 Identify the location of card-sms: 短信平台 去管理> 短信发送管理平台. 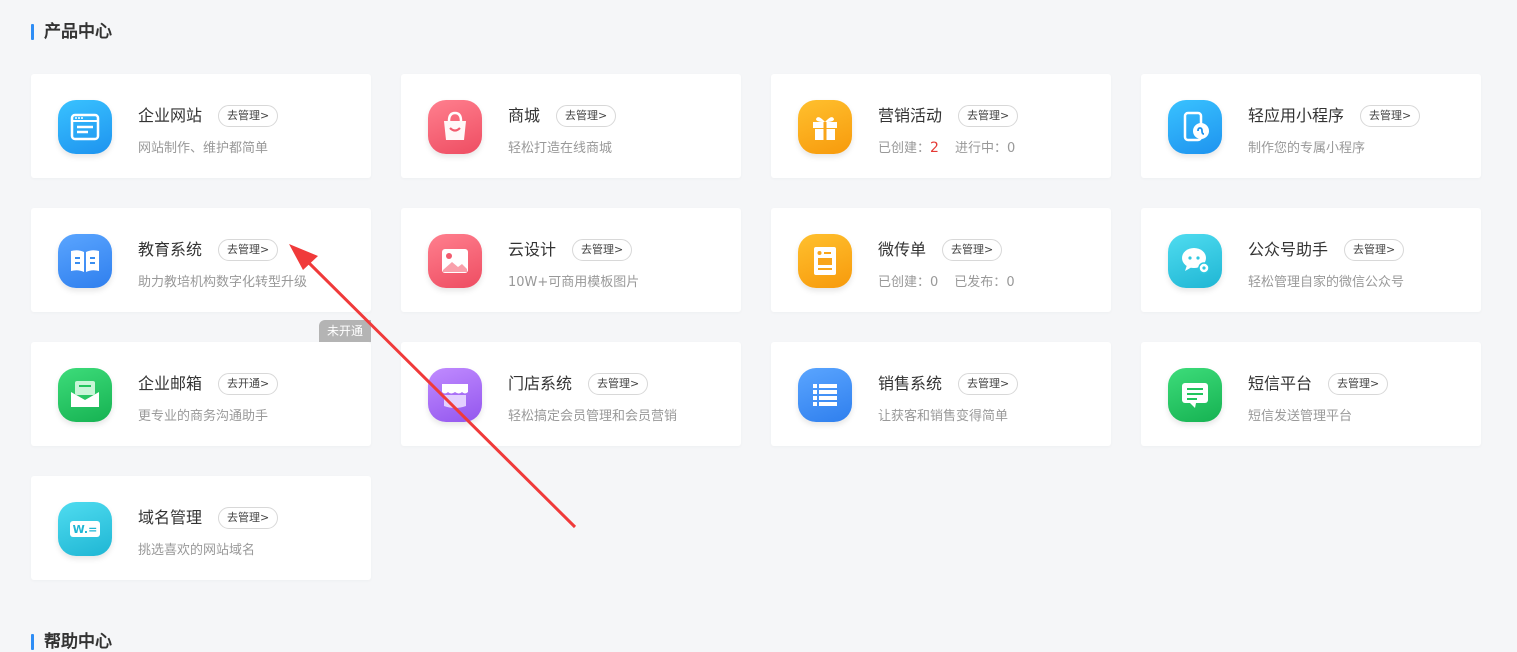
(1311, 394).